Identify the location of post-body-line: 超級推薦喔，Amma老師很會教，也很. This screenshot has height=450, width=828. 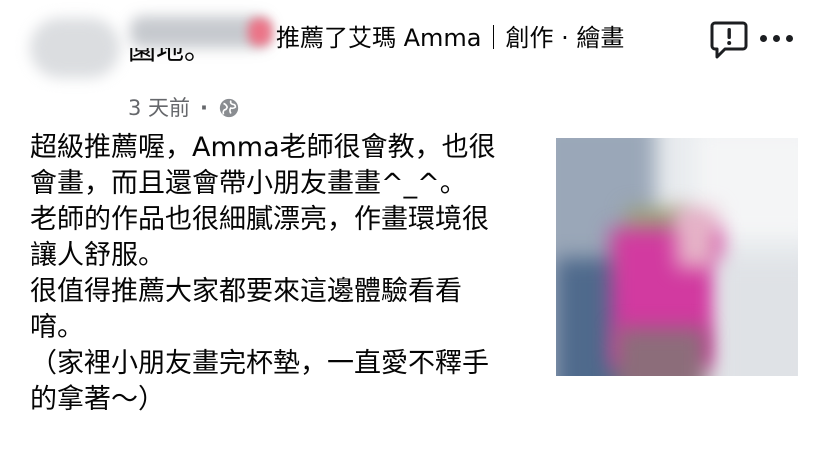
(263, 147).